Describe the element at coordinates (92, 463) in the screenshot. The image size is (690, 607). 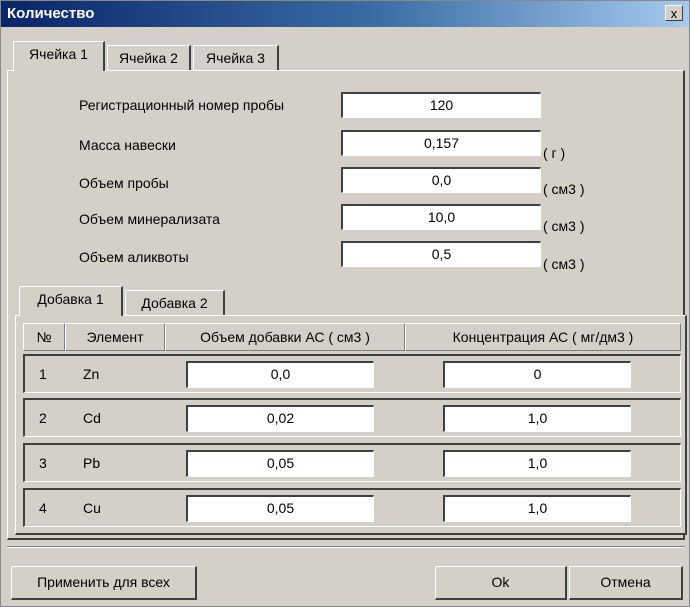
I see `row-element: Pb` at that location.